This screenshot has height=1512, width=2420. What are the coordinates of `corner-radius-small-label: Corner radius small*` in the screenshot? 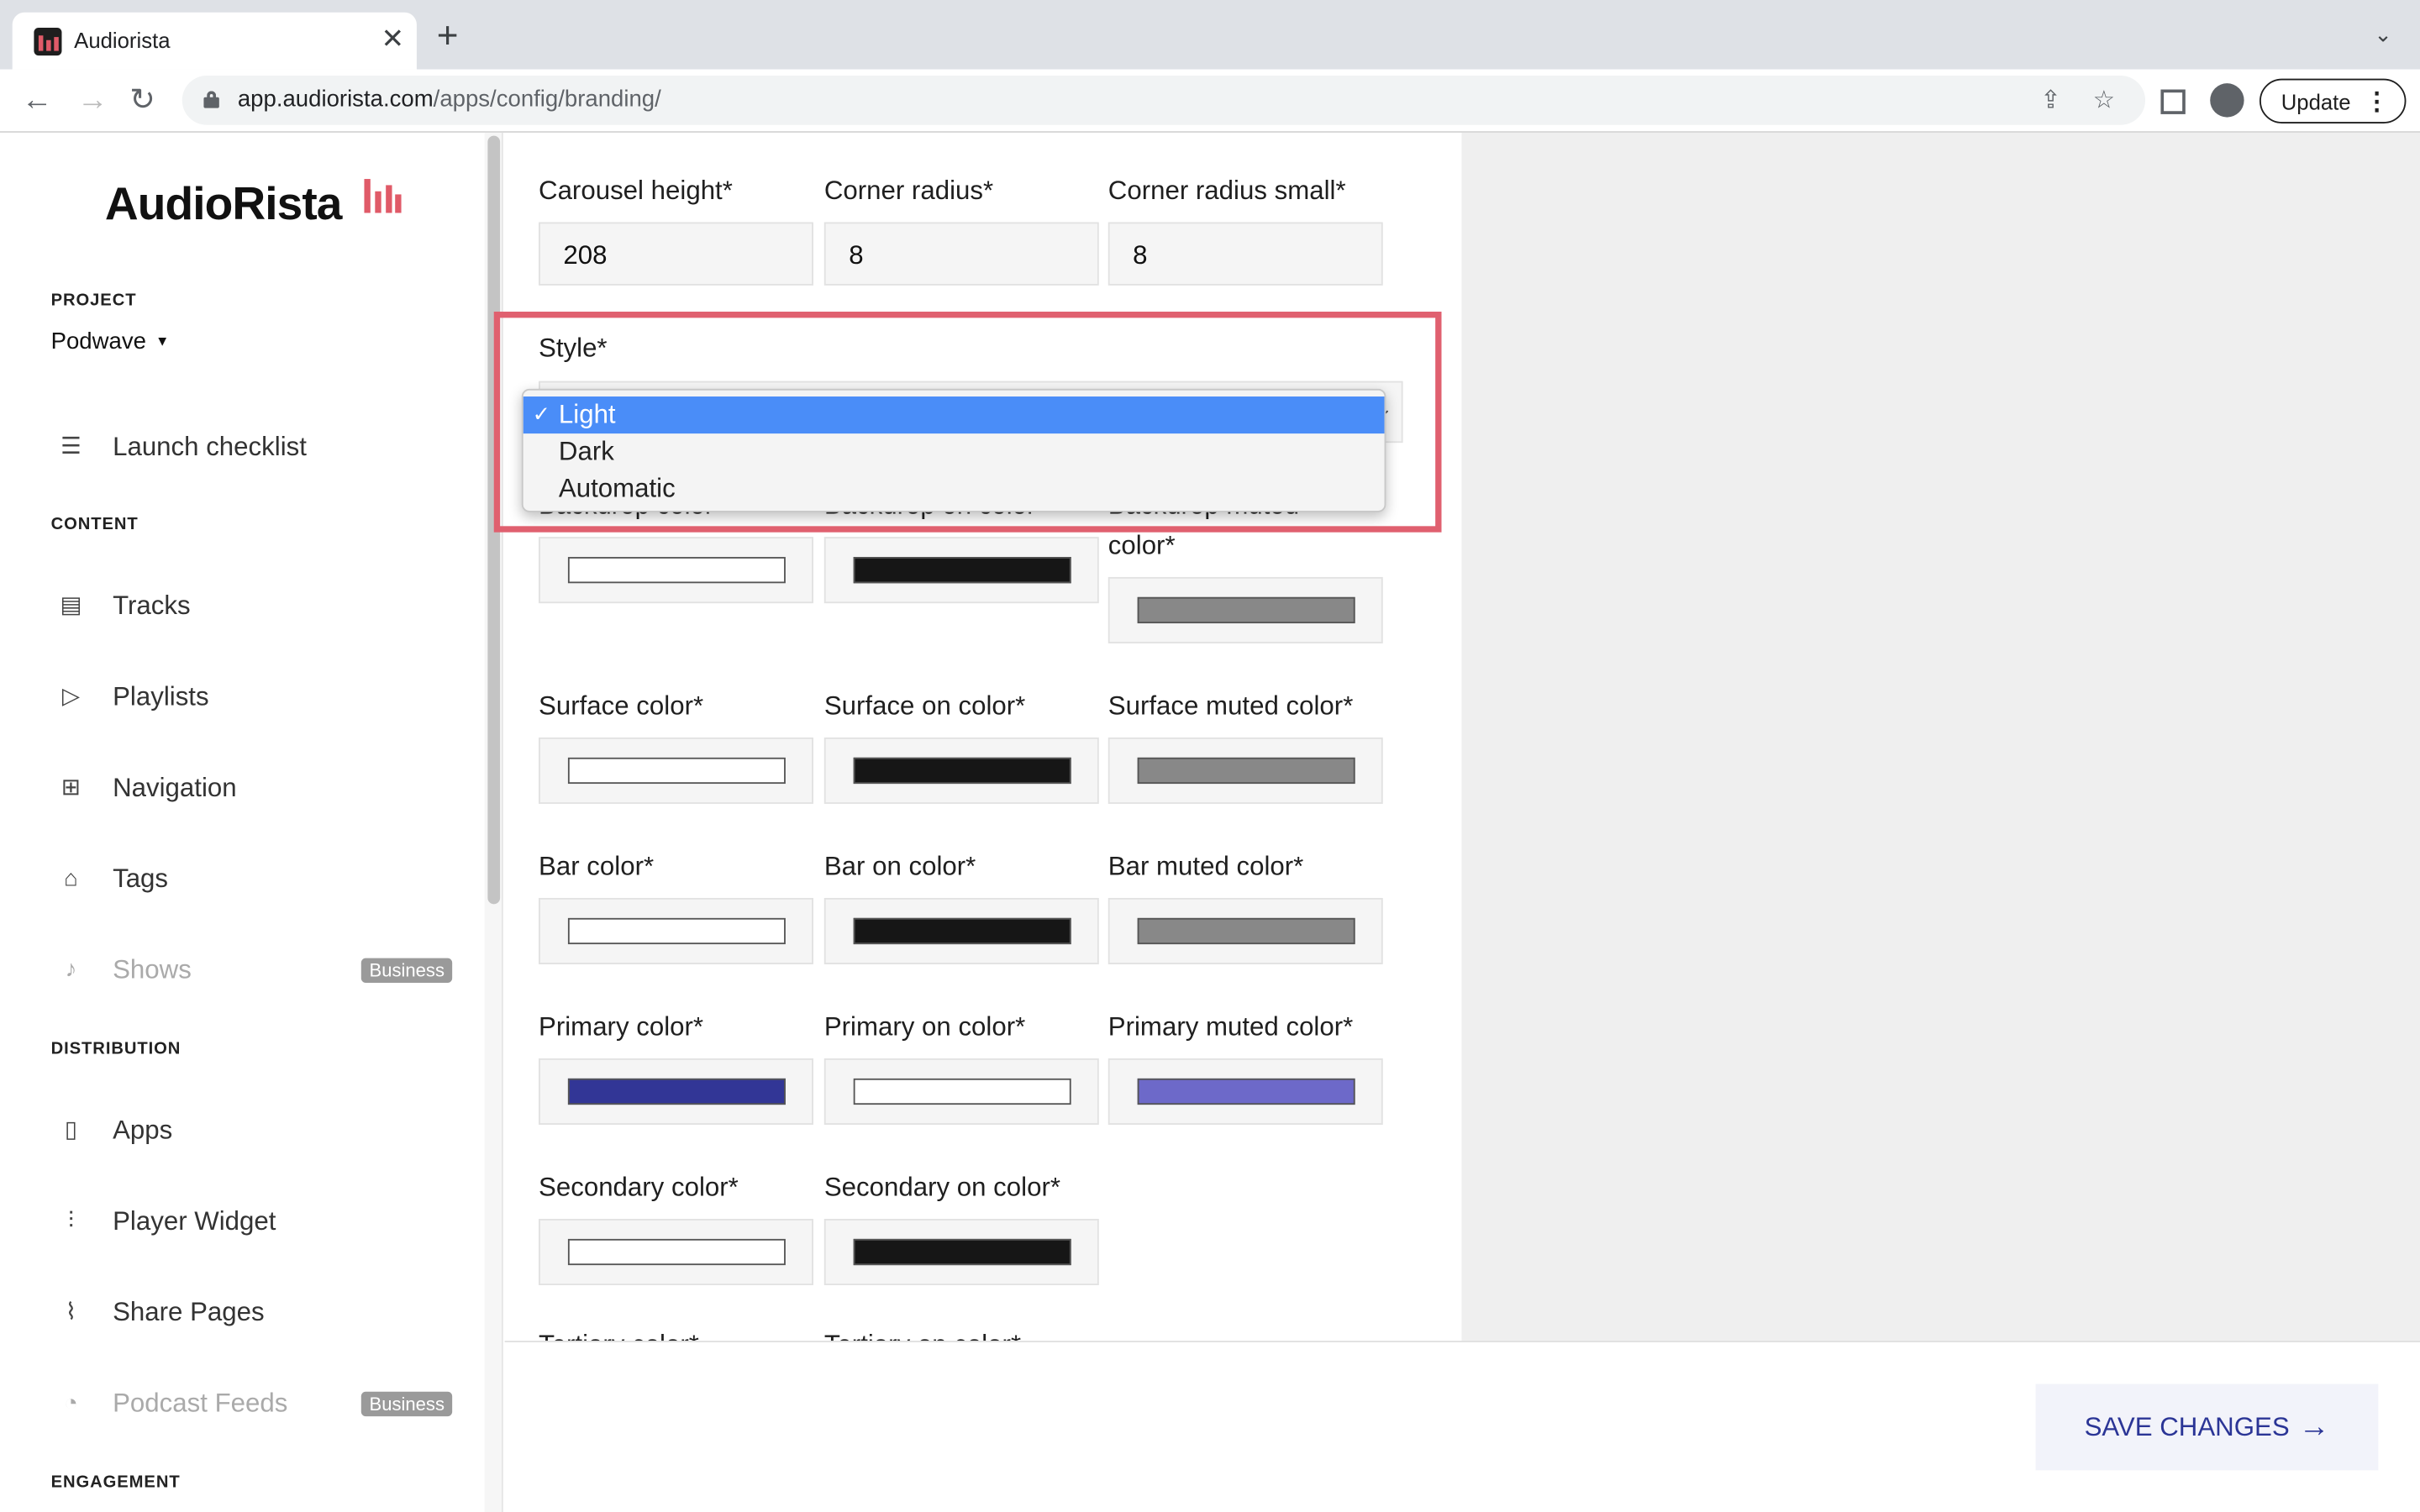 It's located at (1226, 191).